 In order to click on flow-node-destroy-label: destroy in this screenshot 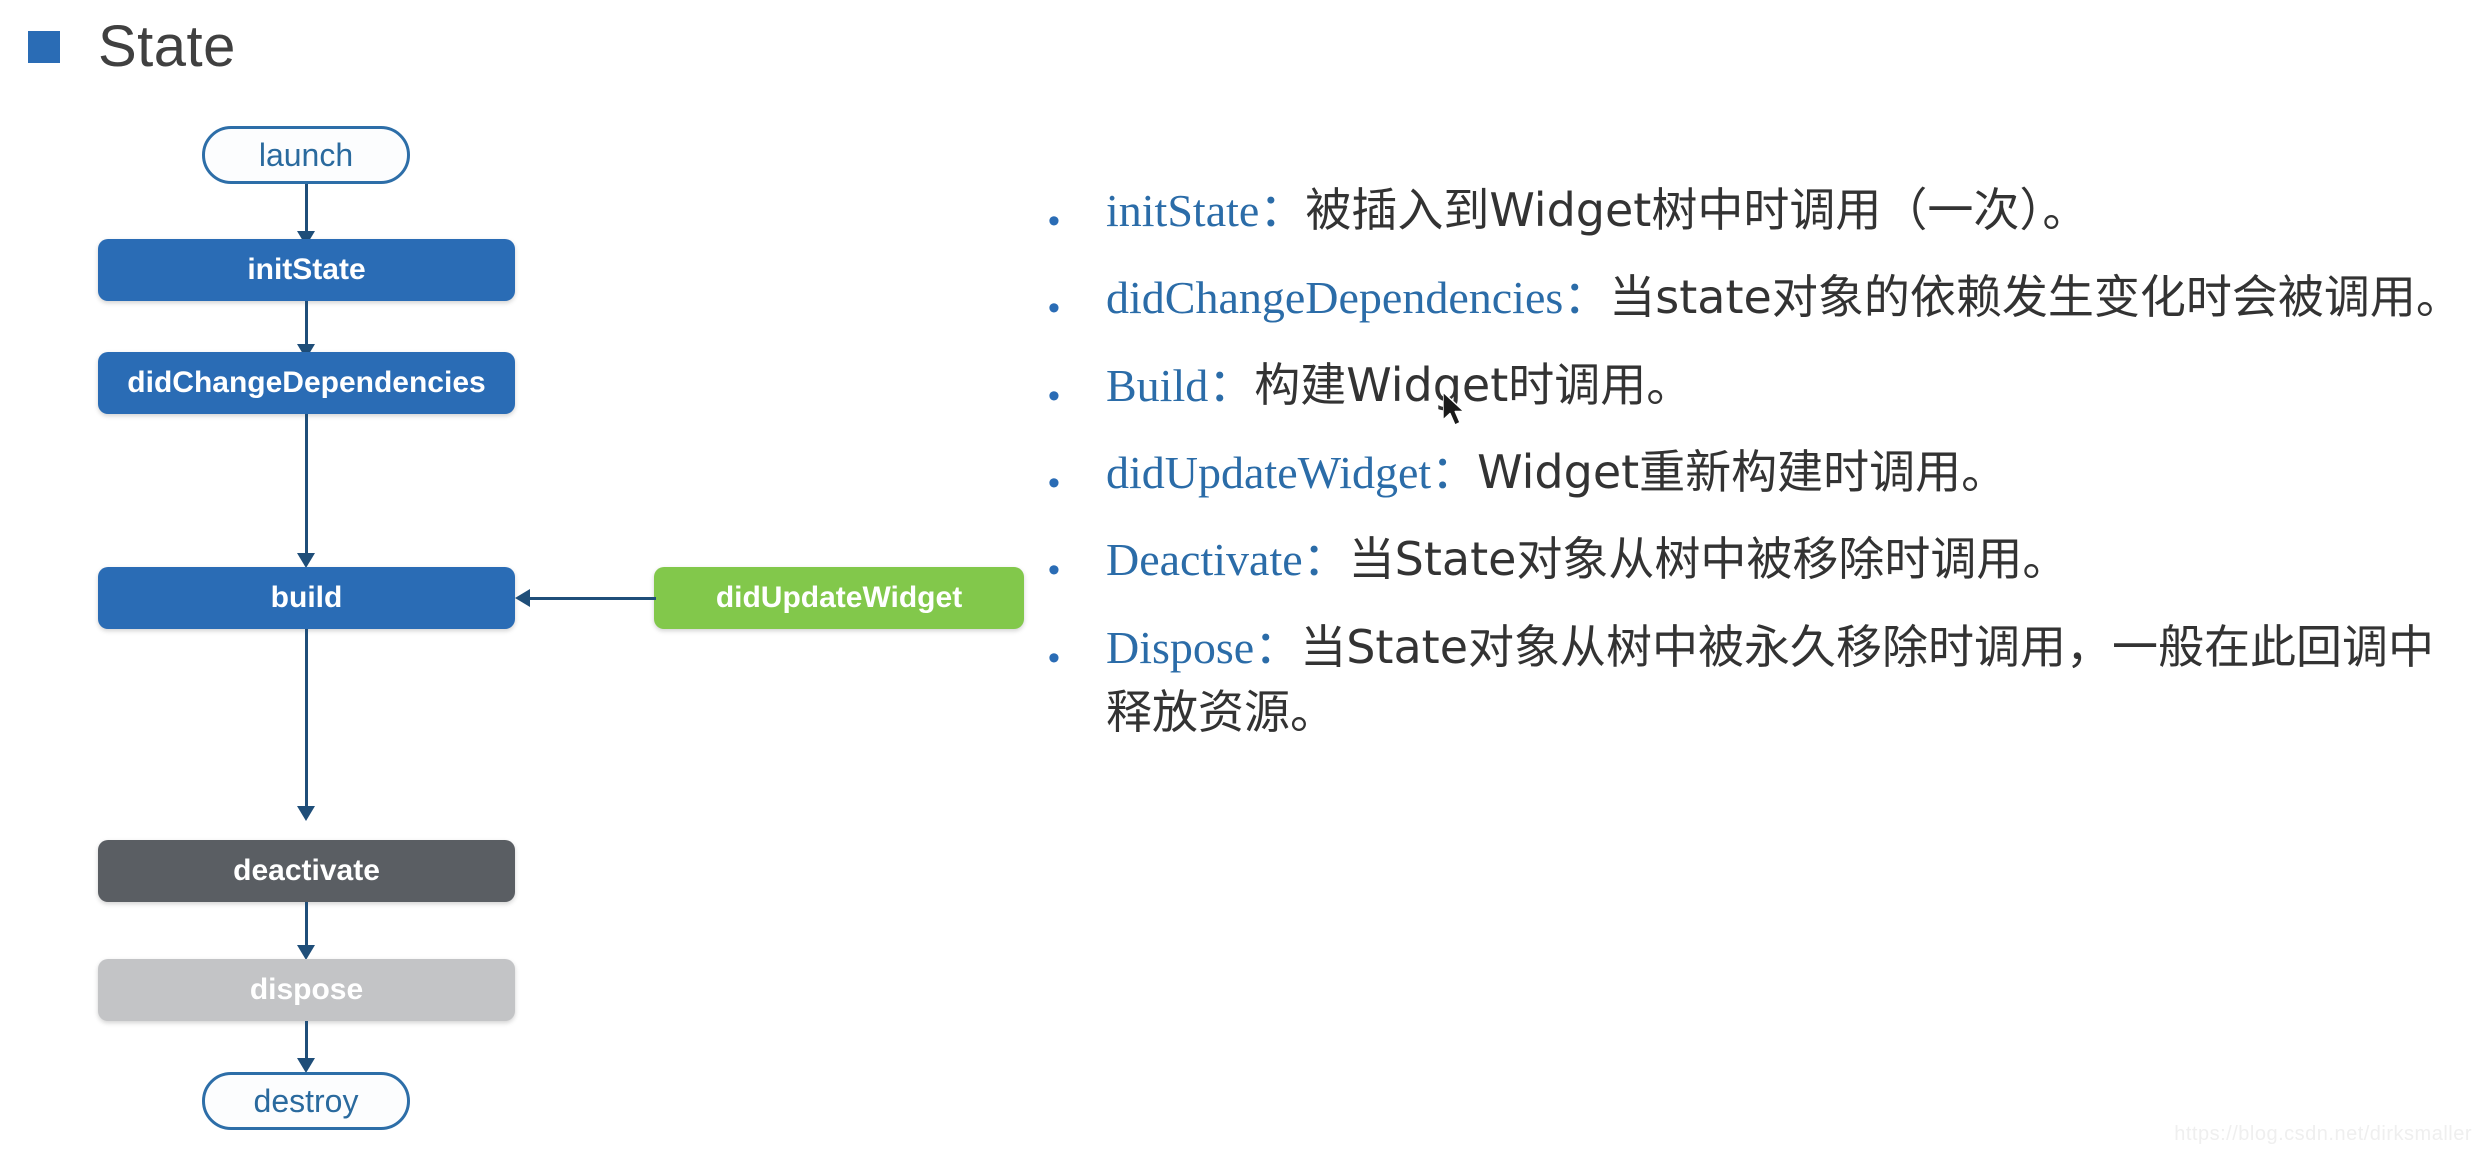, I will do `click(306, 1100)`.